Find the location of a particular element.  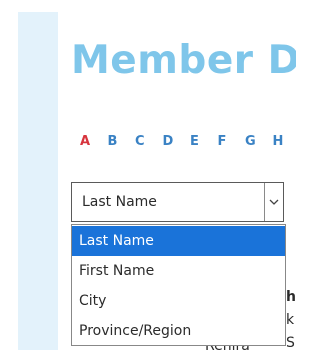

member-name-fragment: h is located at coordinates (291, 297).